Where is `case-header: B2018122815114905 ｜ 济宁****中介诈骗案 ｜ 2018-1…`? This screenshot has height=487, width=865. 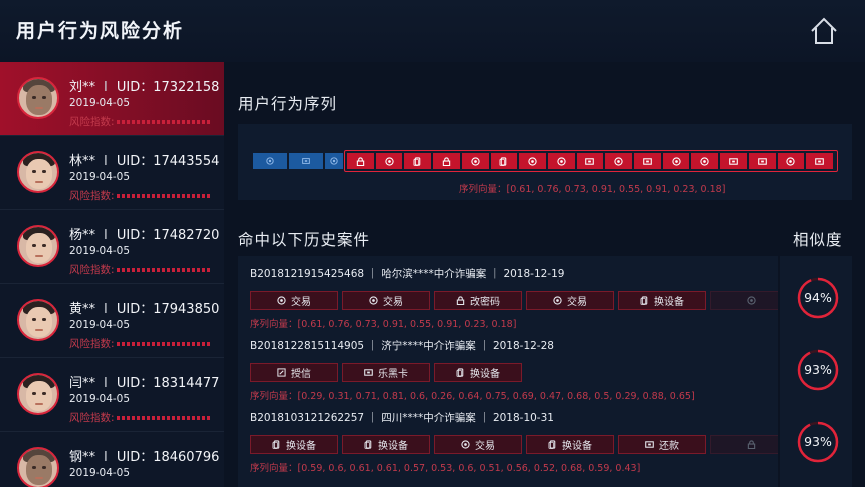 case-header: B2018122815114905 ｜ 济宁****中介诈骗案 ｜ 2018-1… is located at coordinates (402, 346).